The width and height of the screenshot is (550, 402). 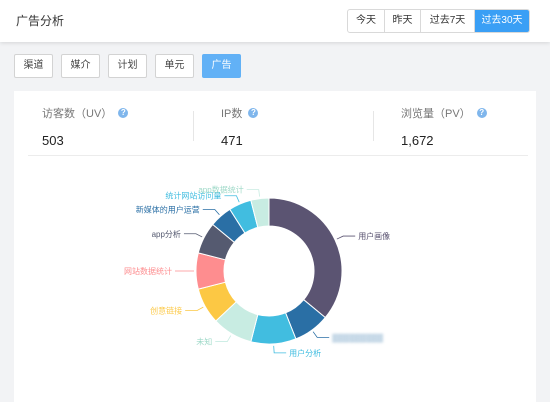 I want to click on donut-slice, so click(x=305, y=258).